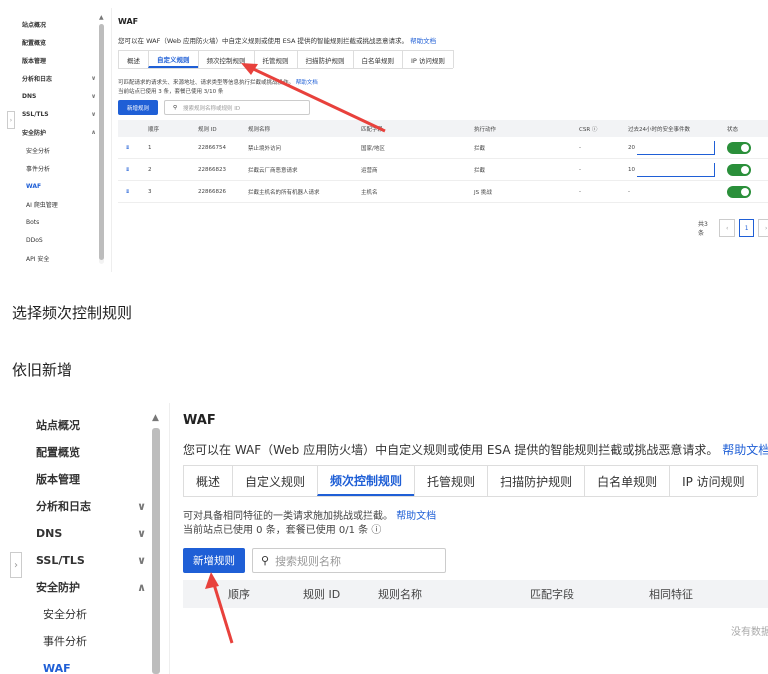  I want to click on prev-page-icon: ‹, so click(727, 228).